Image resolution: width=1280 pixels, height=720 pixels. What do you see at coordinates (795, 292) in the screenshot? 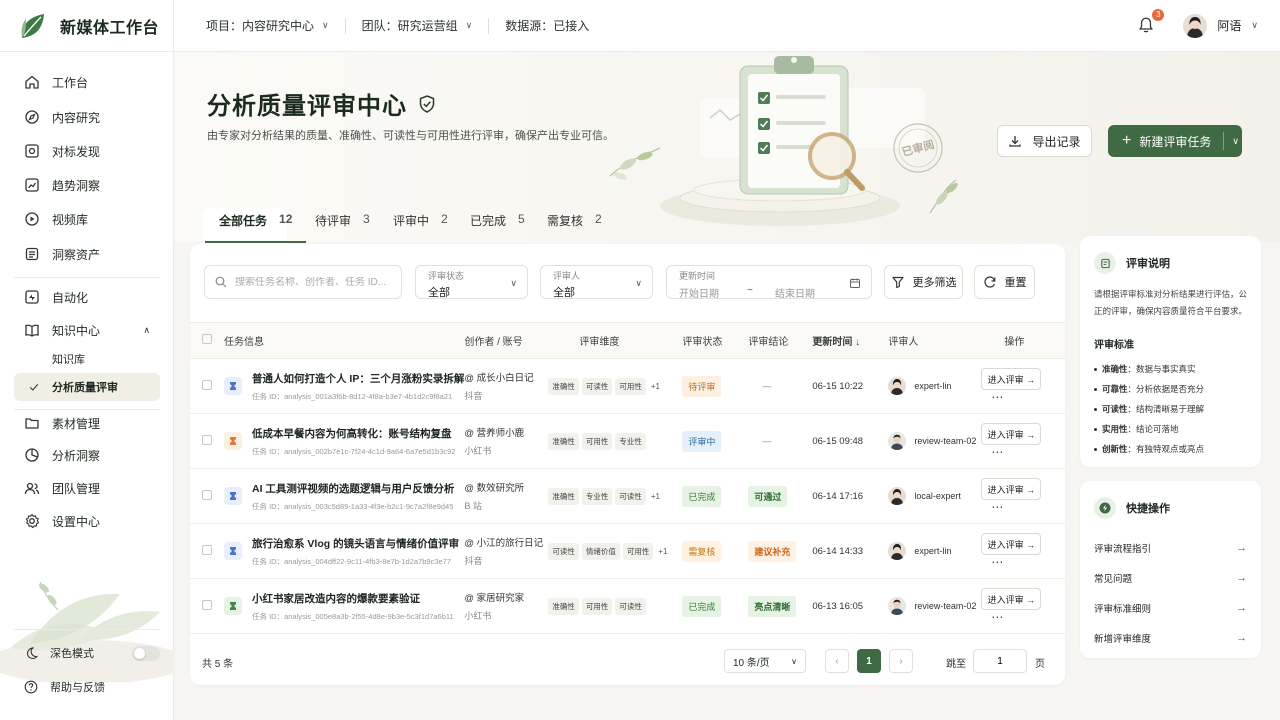
I see `end-date-input: 结束日期` at bounding box center [795, 292].